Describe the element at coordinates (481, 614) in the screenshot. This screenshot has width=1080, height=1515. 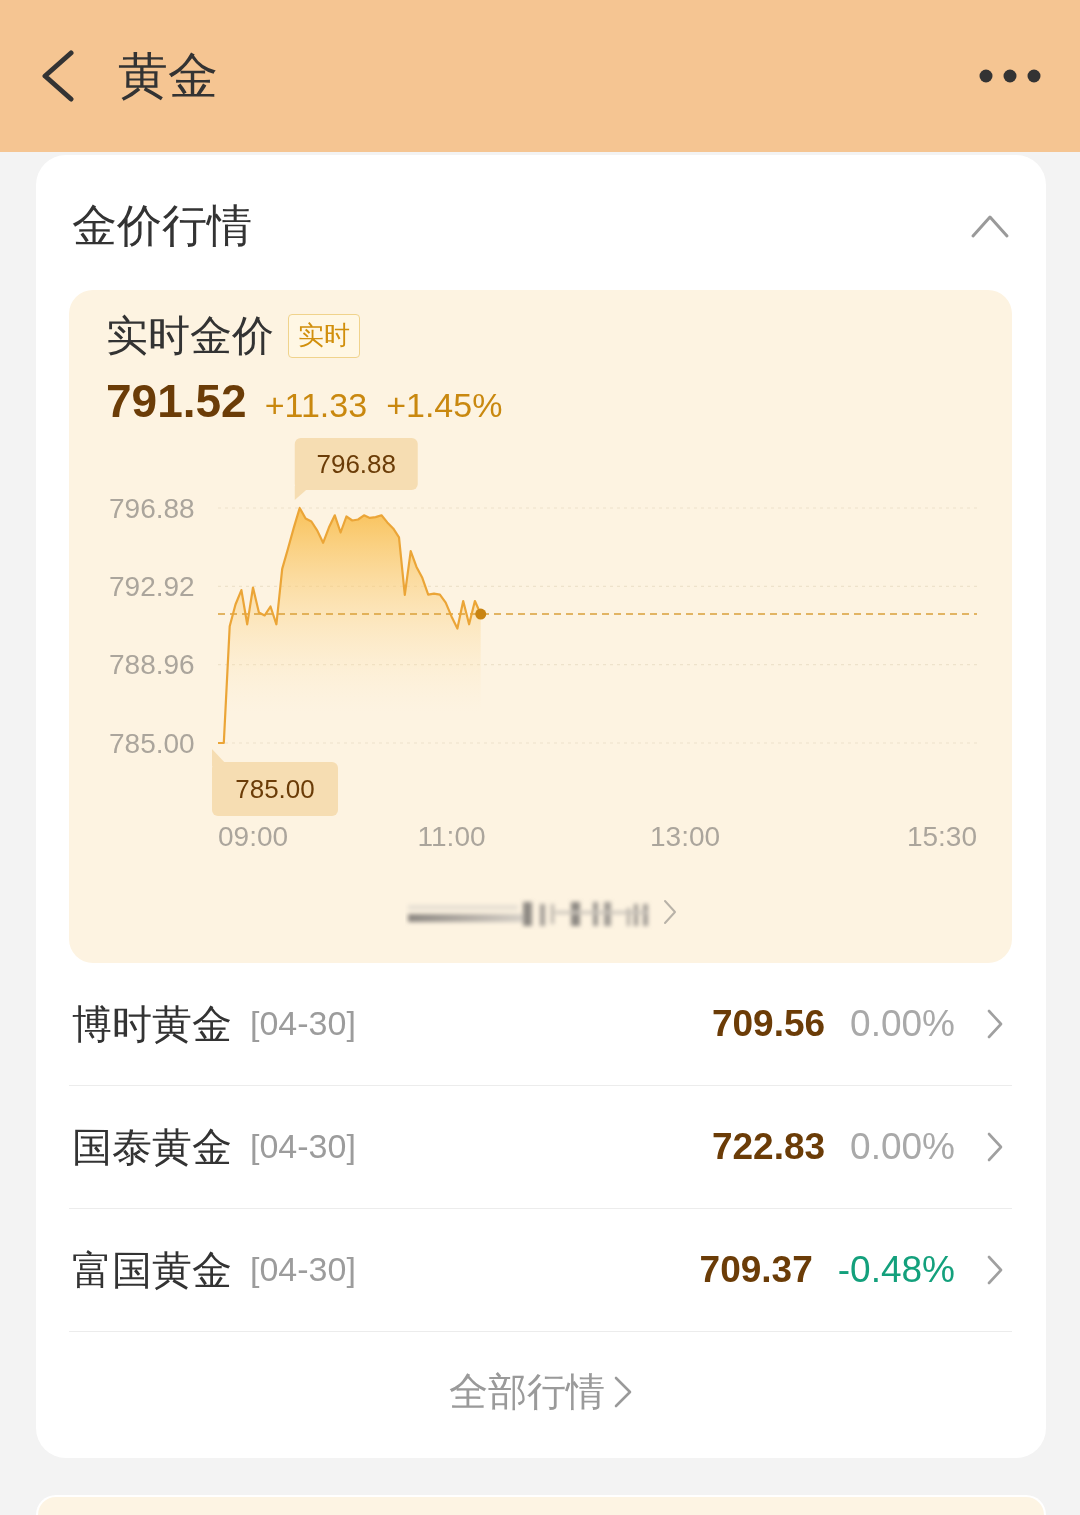
I see `last-price-point` at that location.